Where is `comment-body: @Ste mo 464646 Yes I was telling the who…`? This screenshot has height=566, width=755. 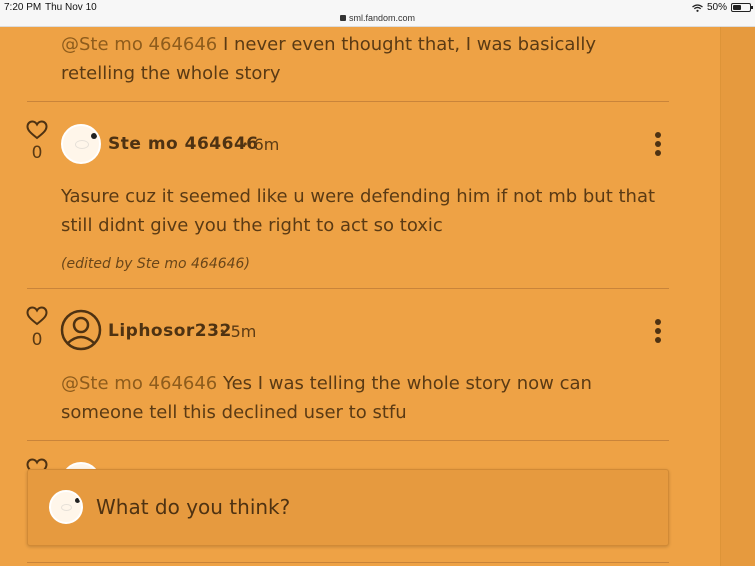 comment-body: @Ste mo 464646 Yes I was telling the who… is located at coordinates (361, 398).